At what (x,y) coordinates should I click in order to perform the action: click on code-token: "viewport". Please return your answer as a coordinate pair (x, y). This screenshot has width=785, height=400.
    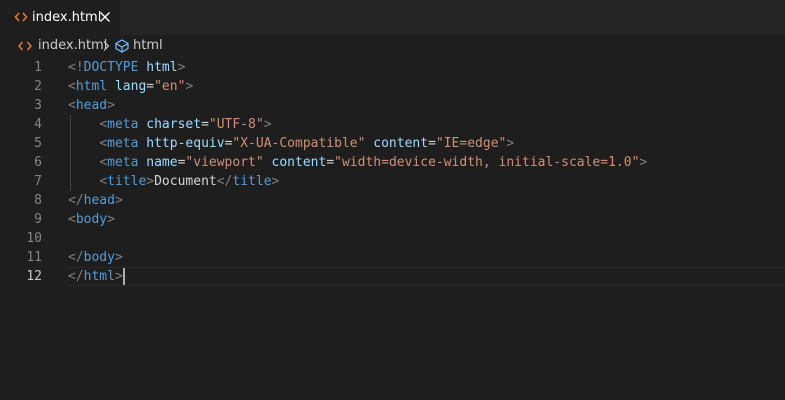
    Looking at the image, I should click on (224, 162).